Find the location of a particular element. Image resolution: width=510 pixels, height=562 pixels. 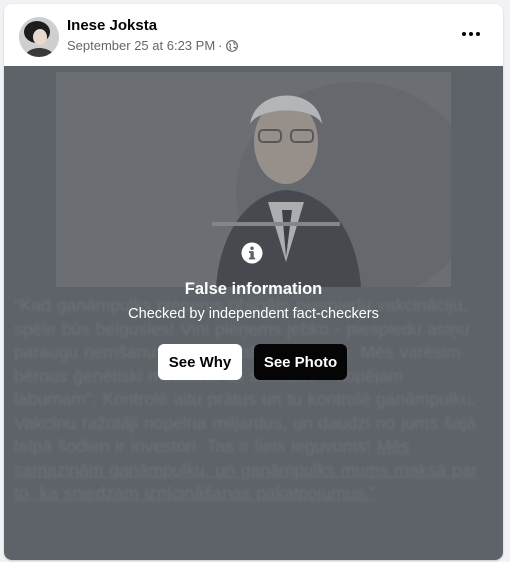

author-avatar is located at coordinates (39, 37).